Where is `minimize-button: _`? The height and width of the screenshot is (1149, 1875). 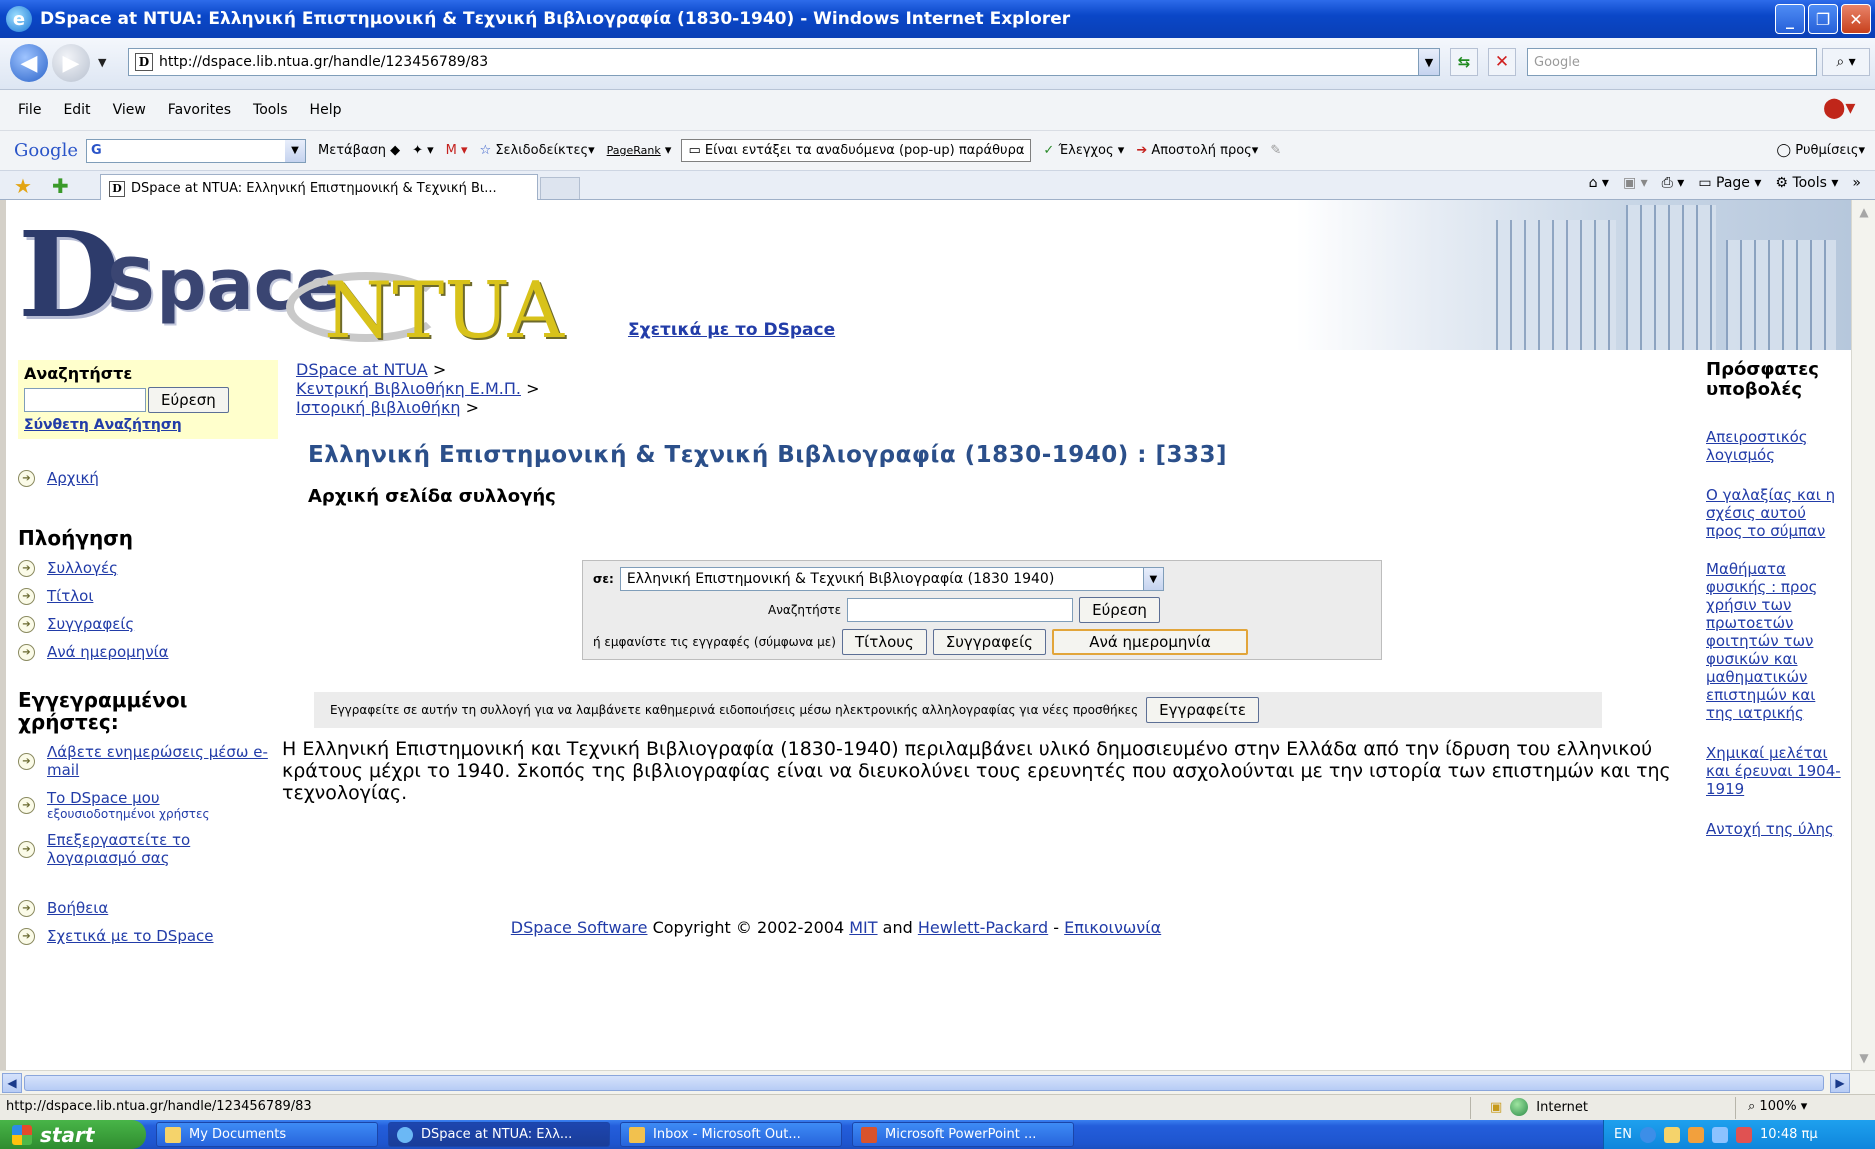 minimize-button: _ is located at coordinates (1790, 19).